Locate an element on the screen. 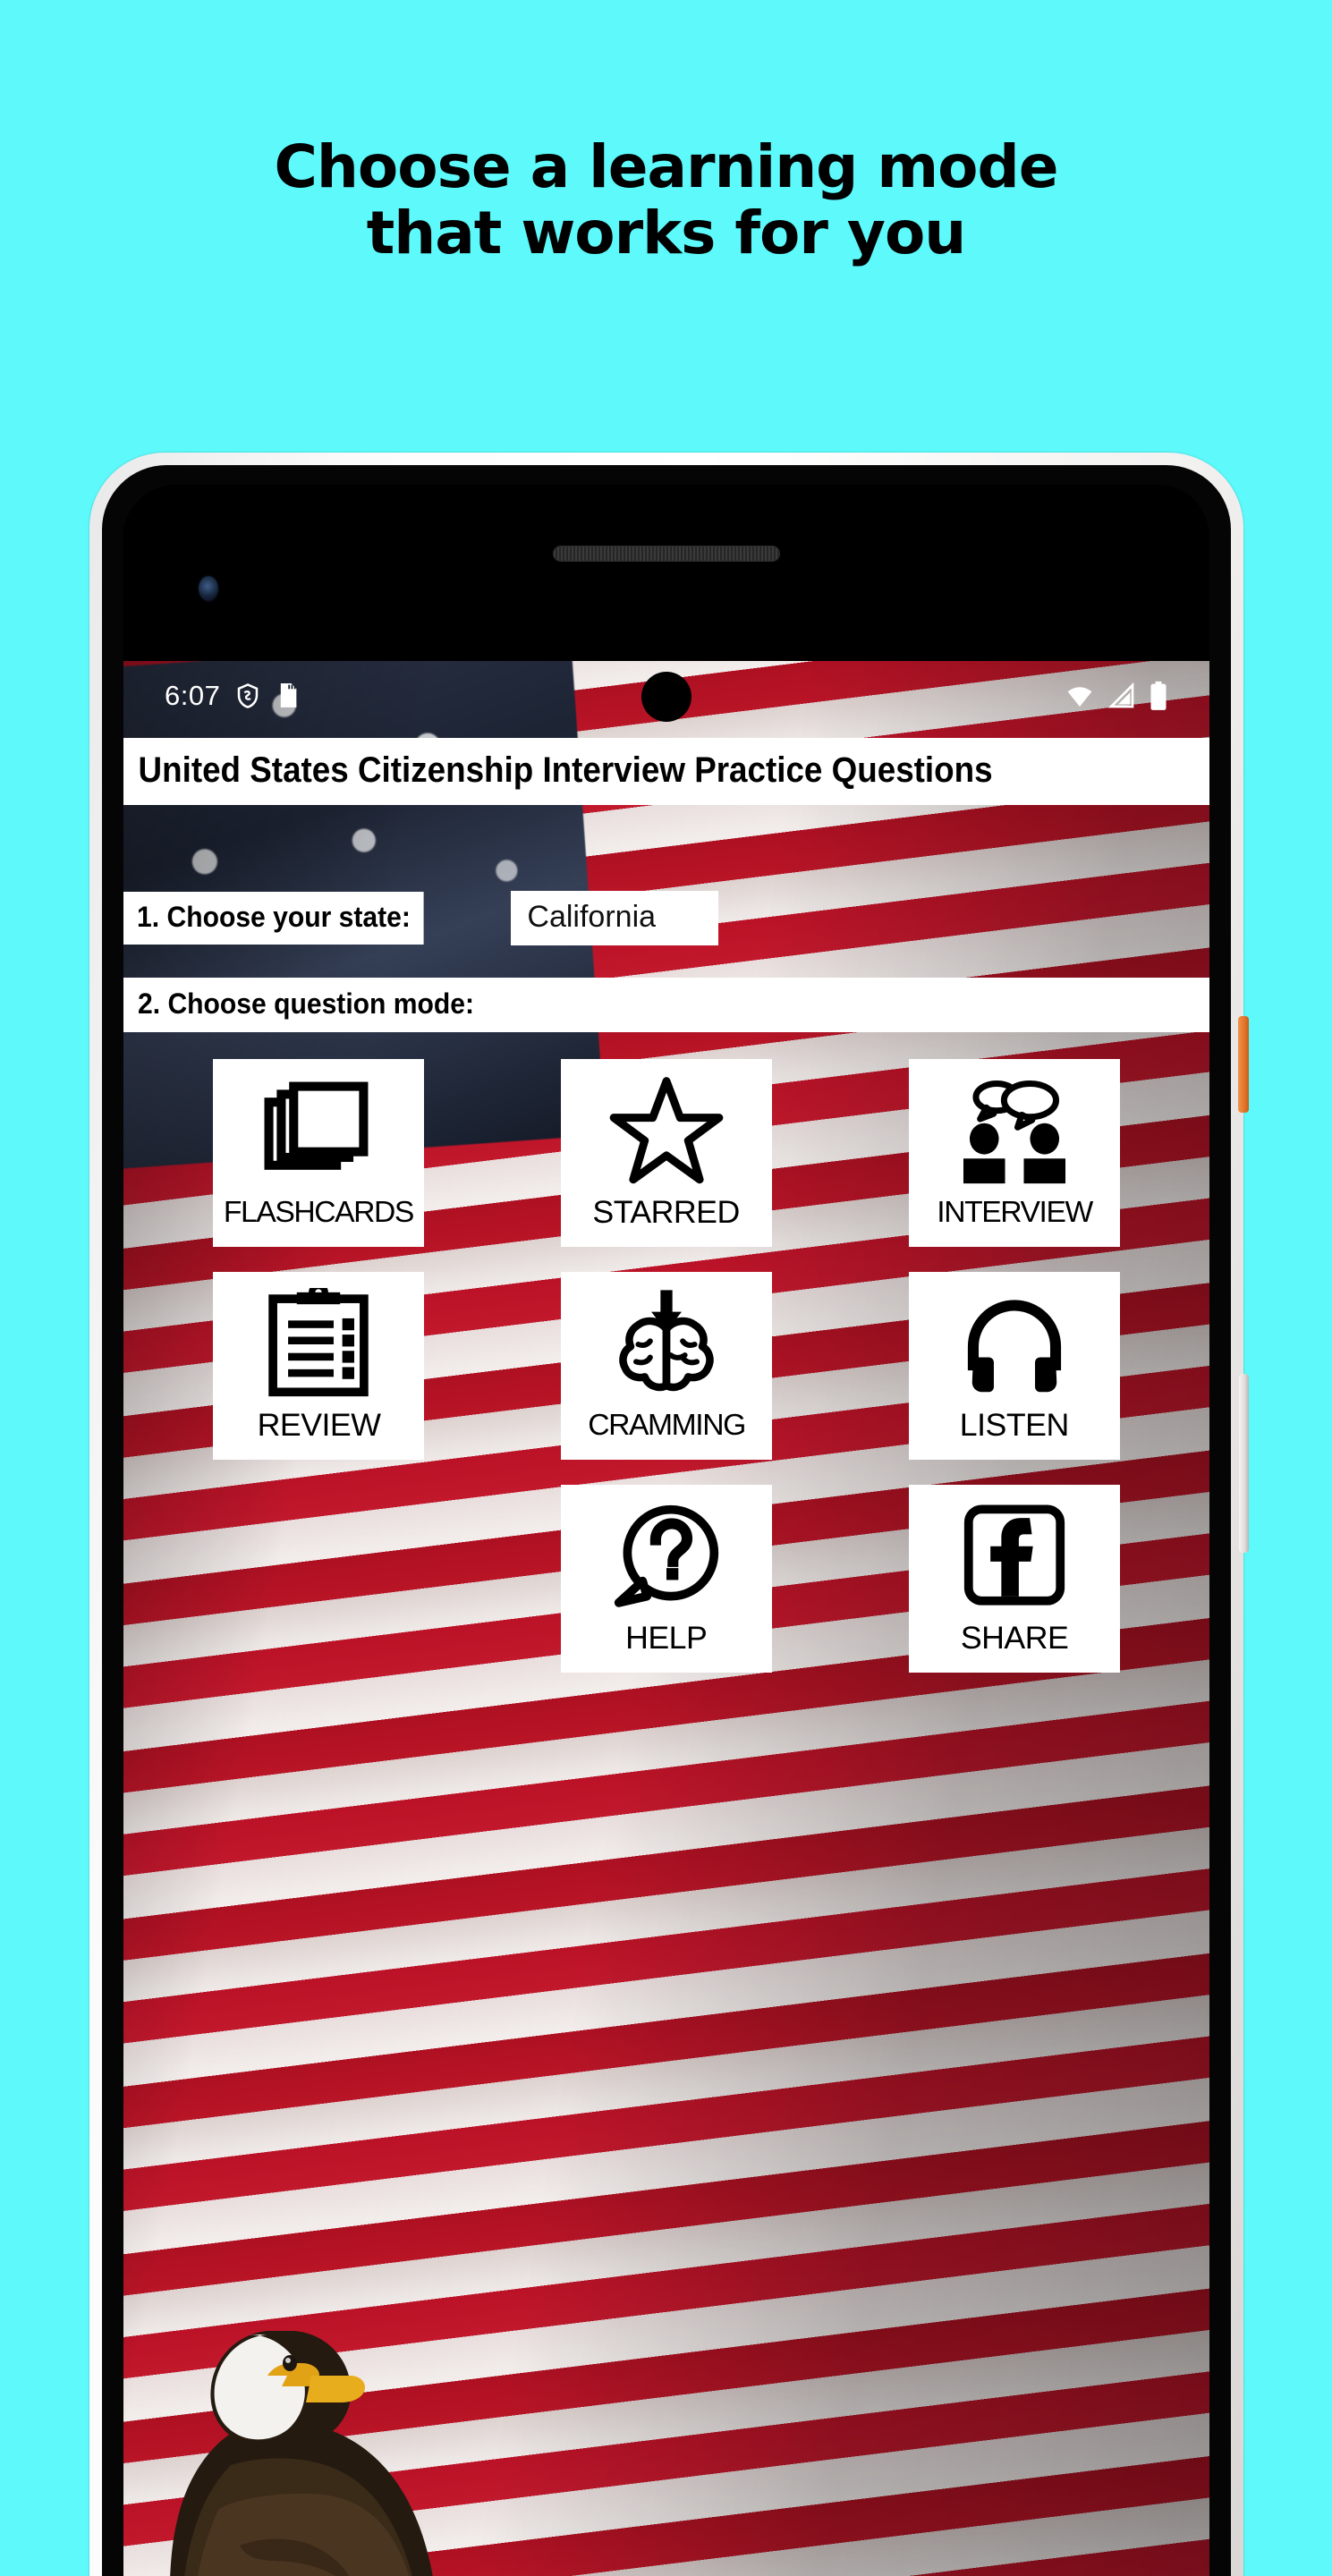 This screenshot has height=2576, width=1332. earpiece-speaker-icon is located at coordinates (666, 554).